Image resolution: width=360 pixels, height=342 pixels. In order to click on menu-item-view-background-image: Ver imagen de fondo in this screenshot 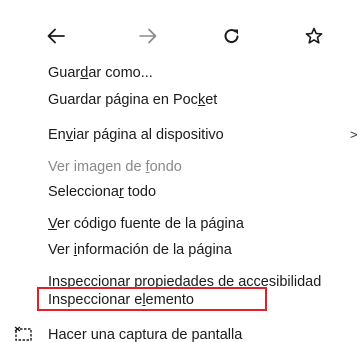, I will do `click(115, 167)`.